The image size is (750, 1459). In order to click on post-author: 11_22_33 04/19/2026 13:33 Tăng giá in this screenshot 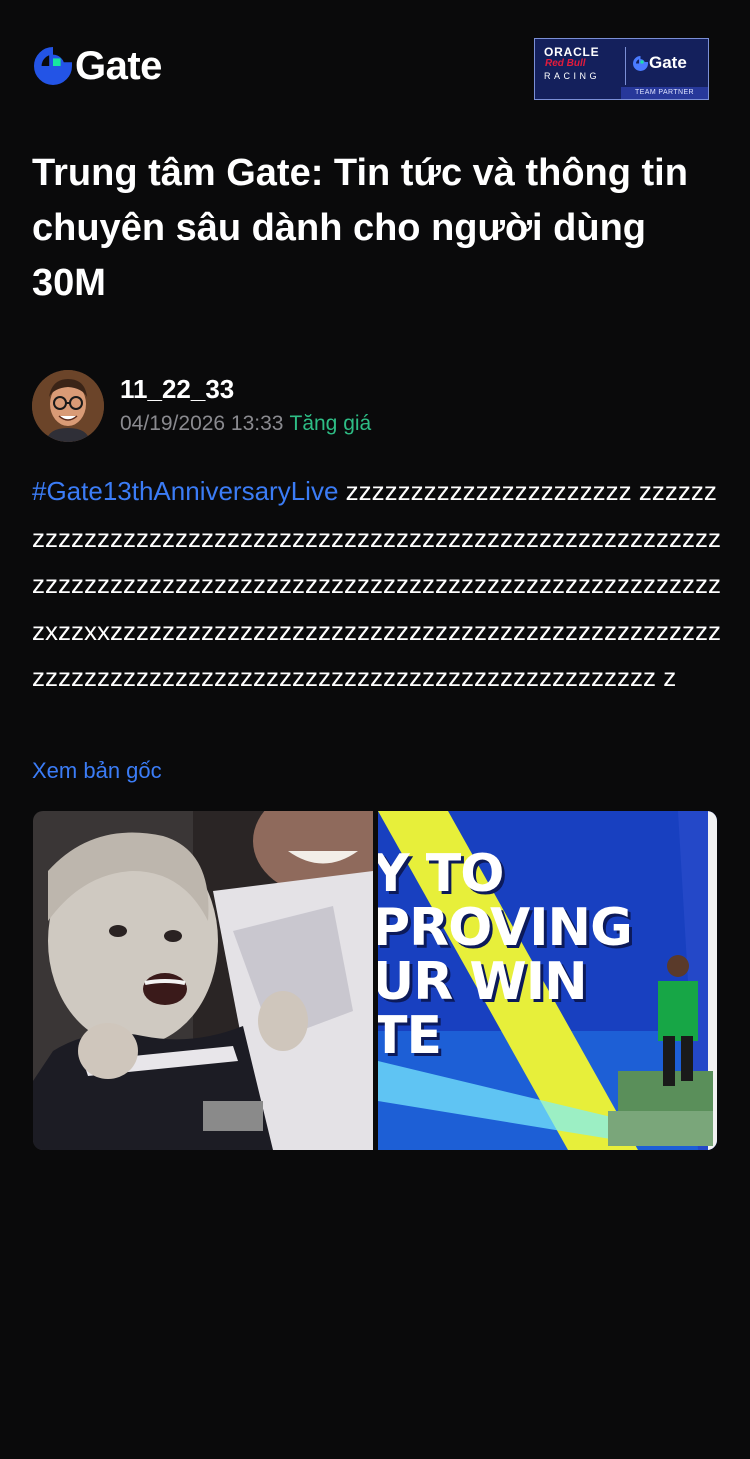, I will do `click(377, 406)`.